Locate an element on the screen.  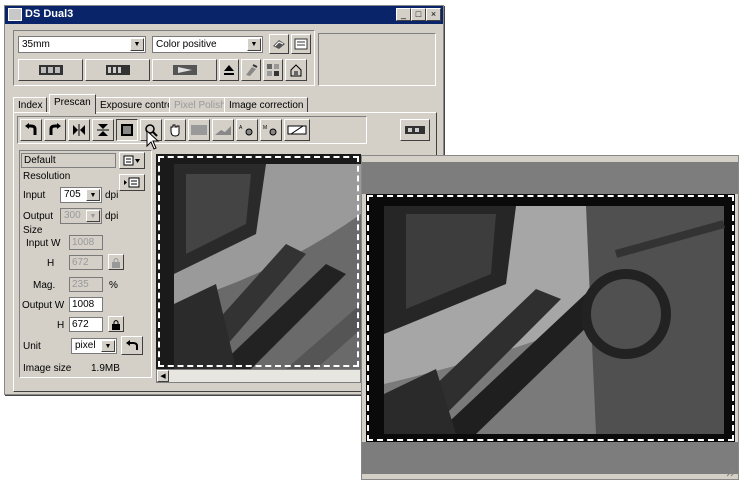
color-mode-value: Color positive is located at coordinates (186, 44).